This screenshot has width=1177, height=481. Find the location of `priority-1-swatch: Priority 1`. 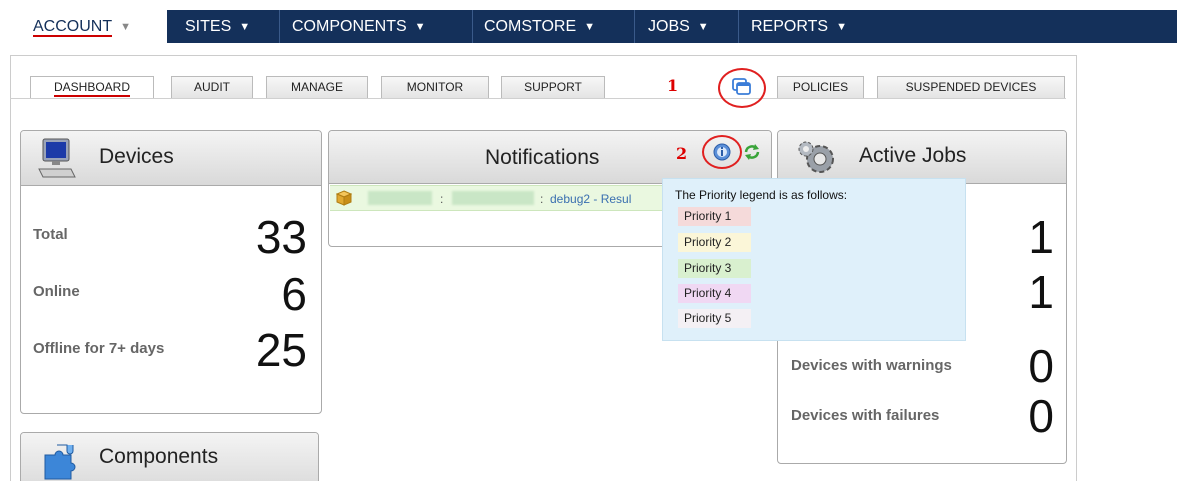

priority-1-swatch: Priority 1 is located at coordinates (714, 216).